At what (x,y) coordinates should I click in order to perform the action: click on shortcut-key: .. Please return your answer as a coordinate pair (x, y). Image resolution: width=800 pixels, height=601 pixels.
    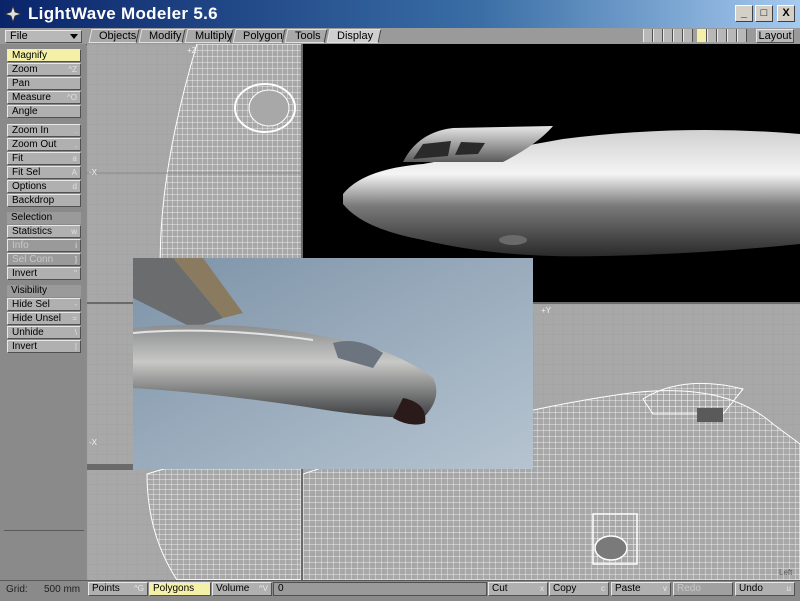
    Looking at the image, I should click on (75, 130).